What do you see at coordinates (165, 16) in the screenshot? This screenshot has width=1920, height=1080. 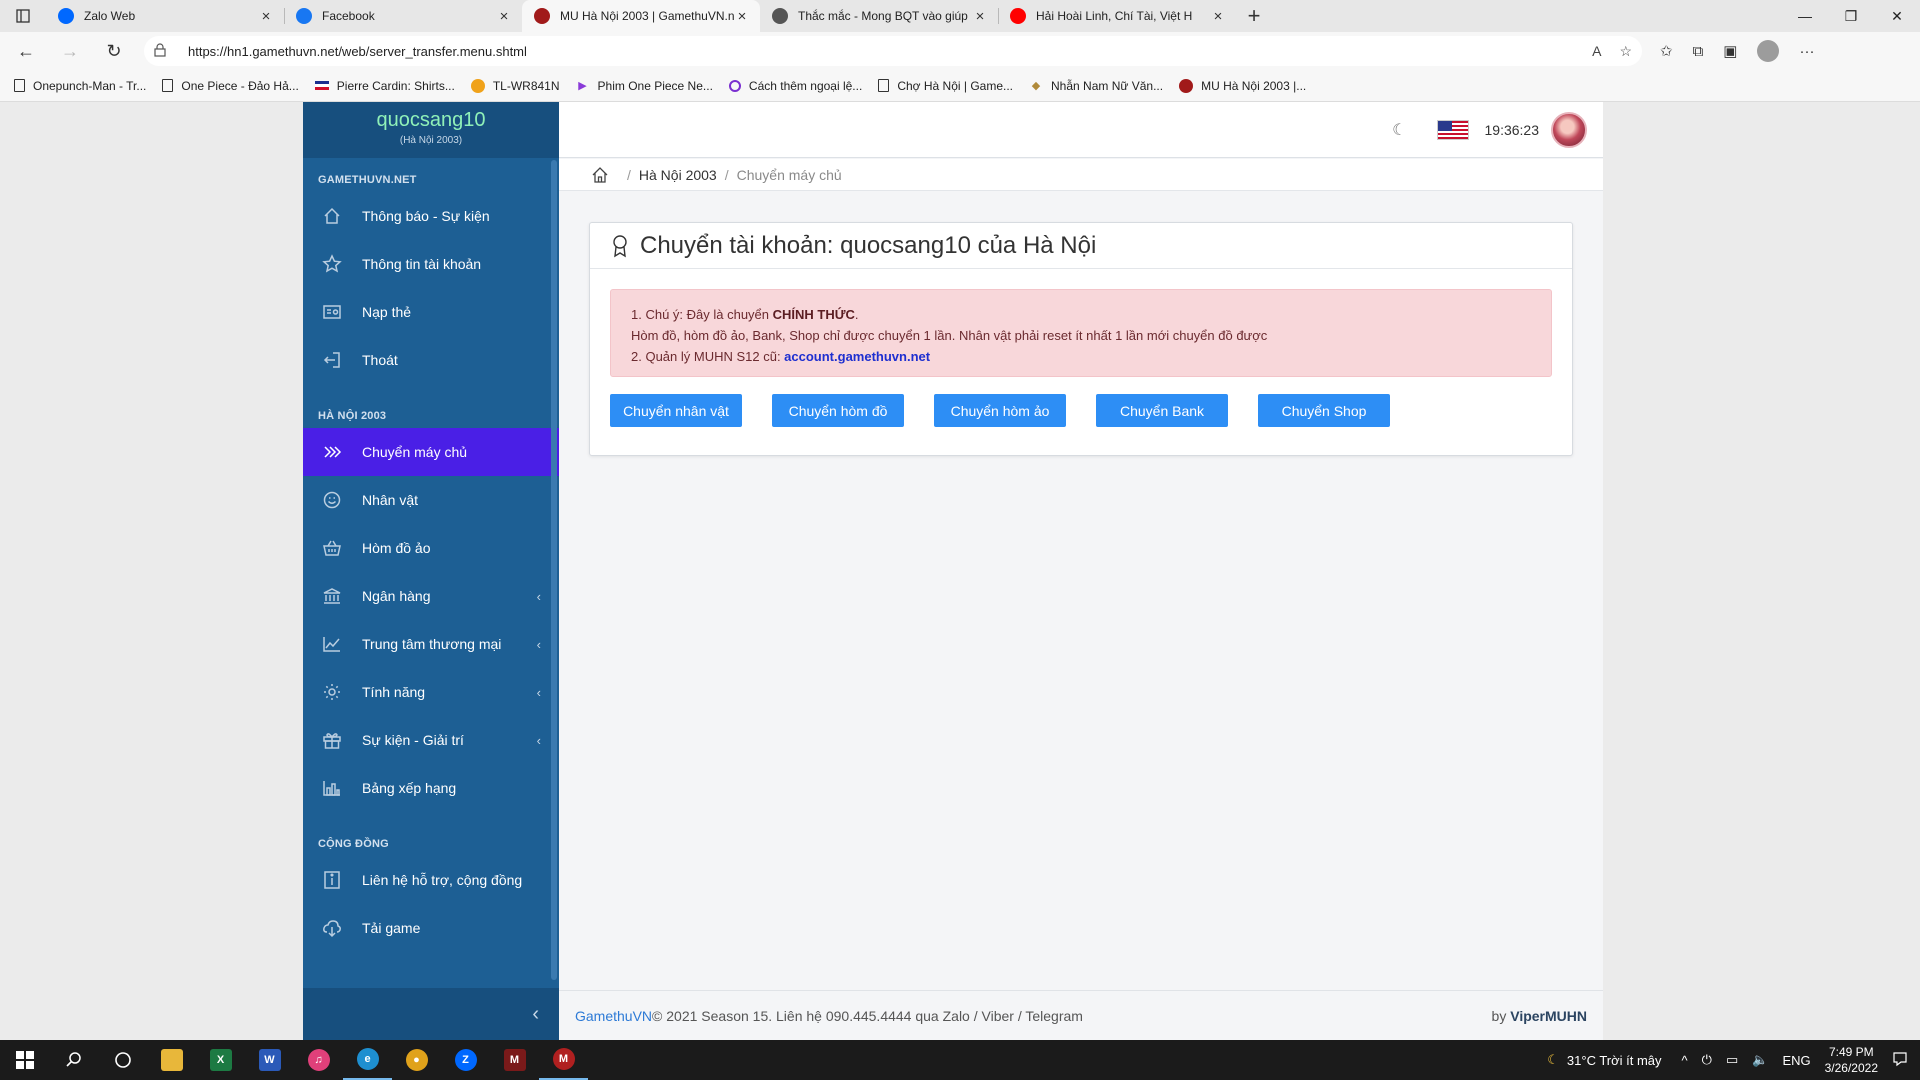 I see `browser-tab: Zalo Web ×` at bounding box center [165, 16].